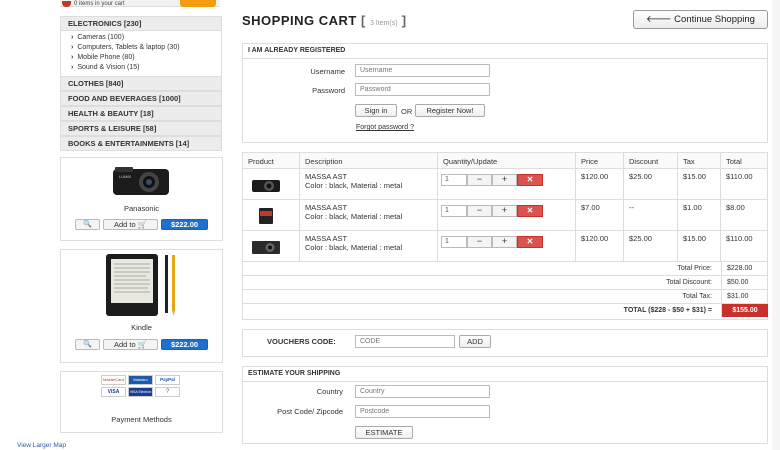  I want to click on summary-value: $50.00, so click(744, 282).